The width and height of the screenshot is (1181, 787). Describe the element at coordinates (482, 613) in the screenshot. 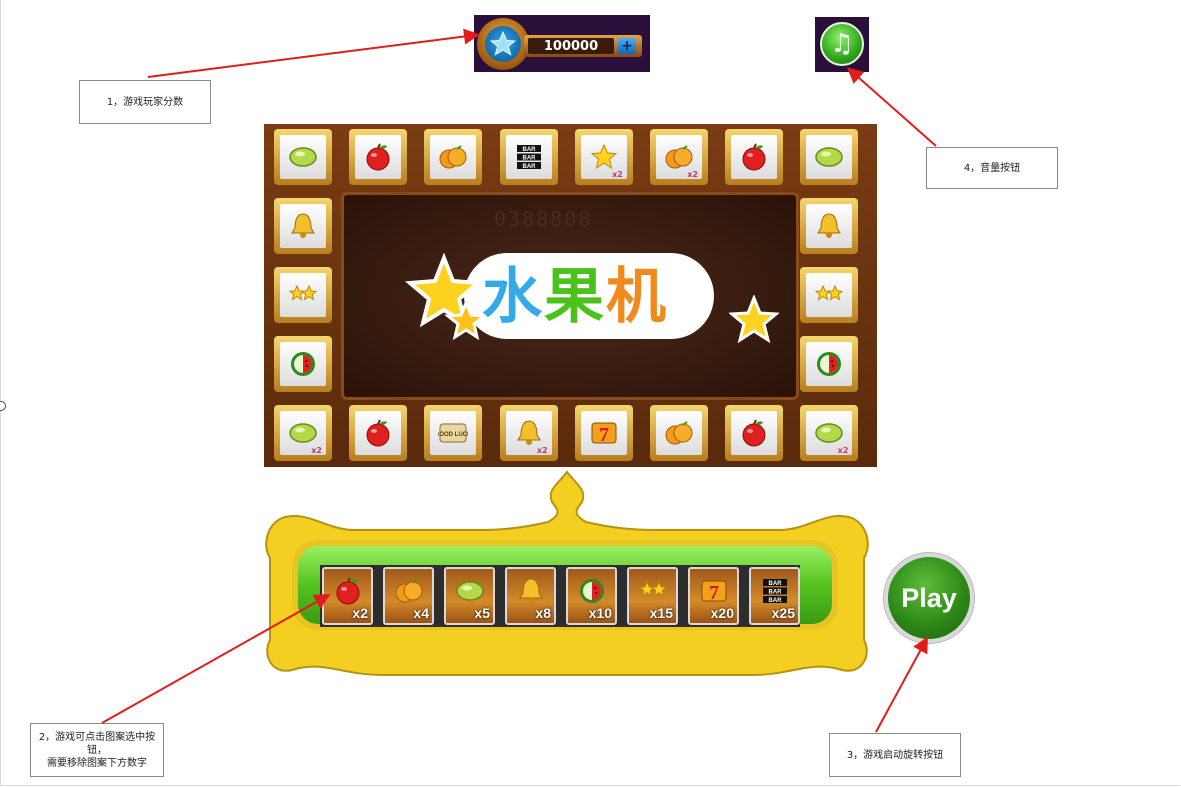

I see `bet-multiplier: x5` at that location.